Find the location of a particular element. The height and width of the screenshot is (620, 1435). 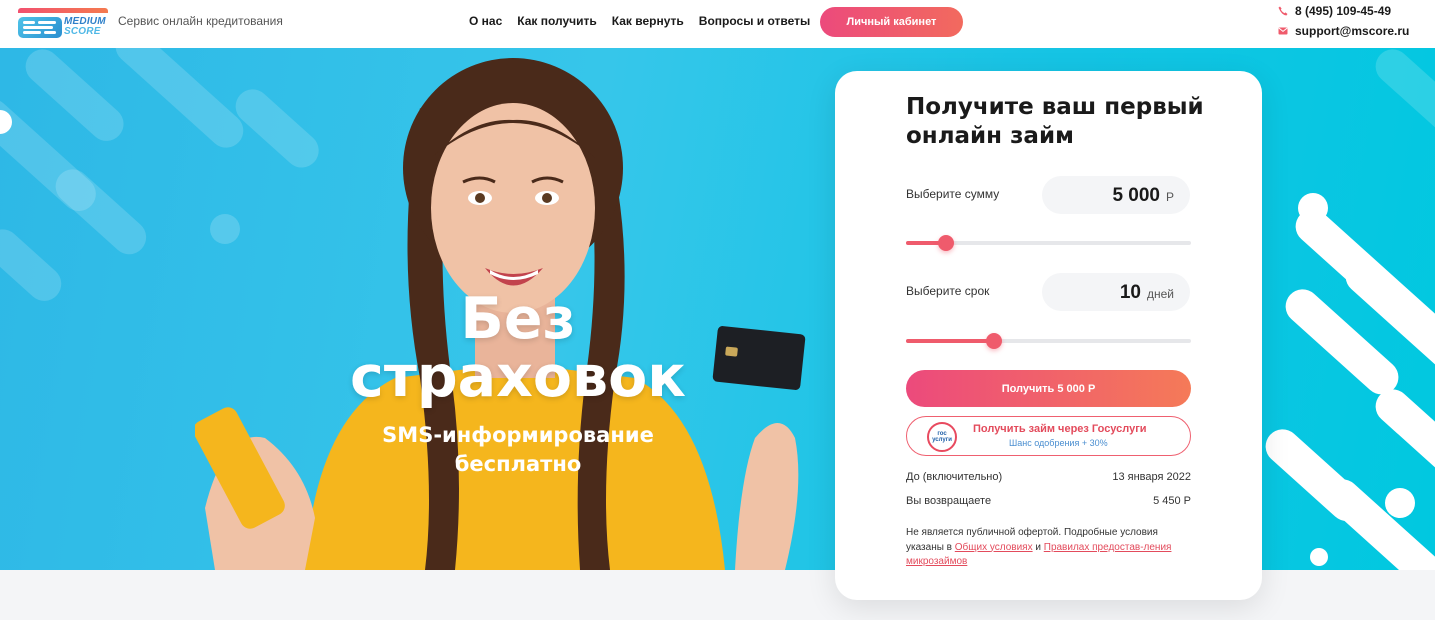

amount-slider-thumb is located at coordinates (945, 243).